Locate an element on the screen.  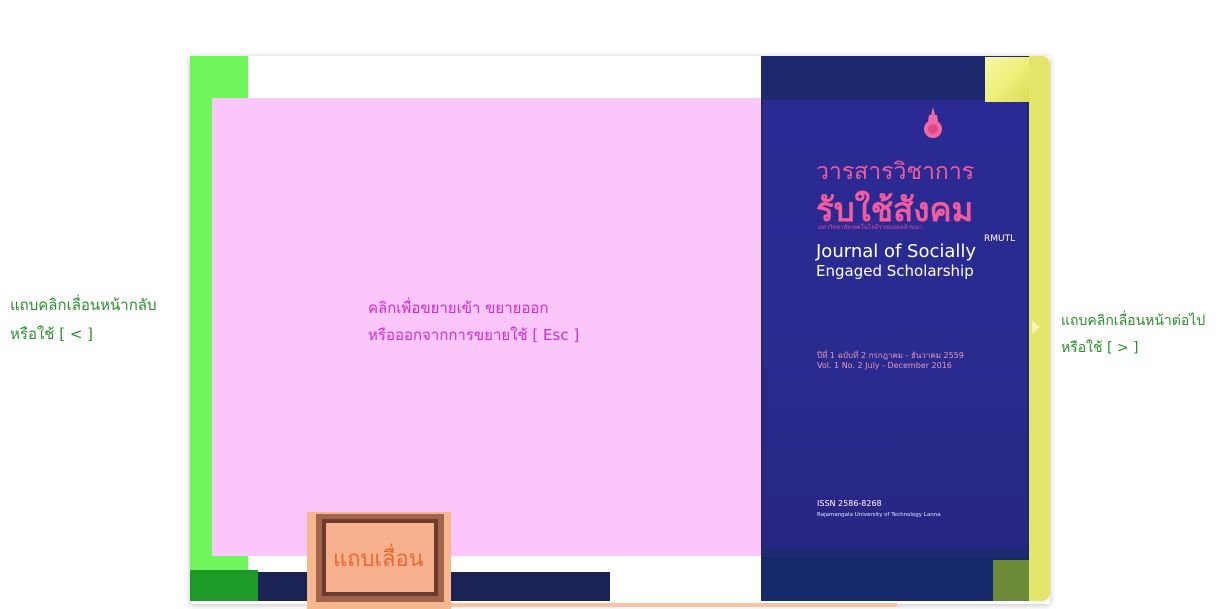
page-corner-fold is located at coordinates (1007, 79).